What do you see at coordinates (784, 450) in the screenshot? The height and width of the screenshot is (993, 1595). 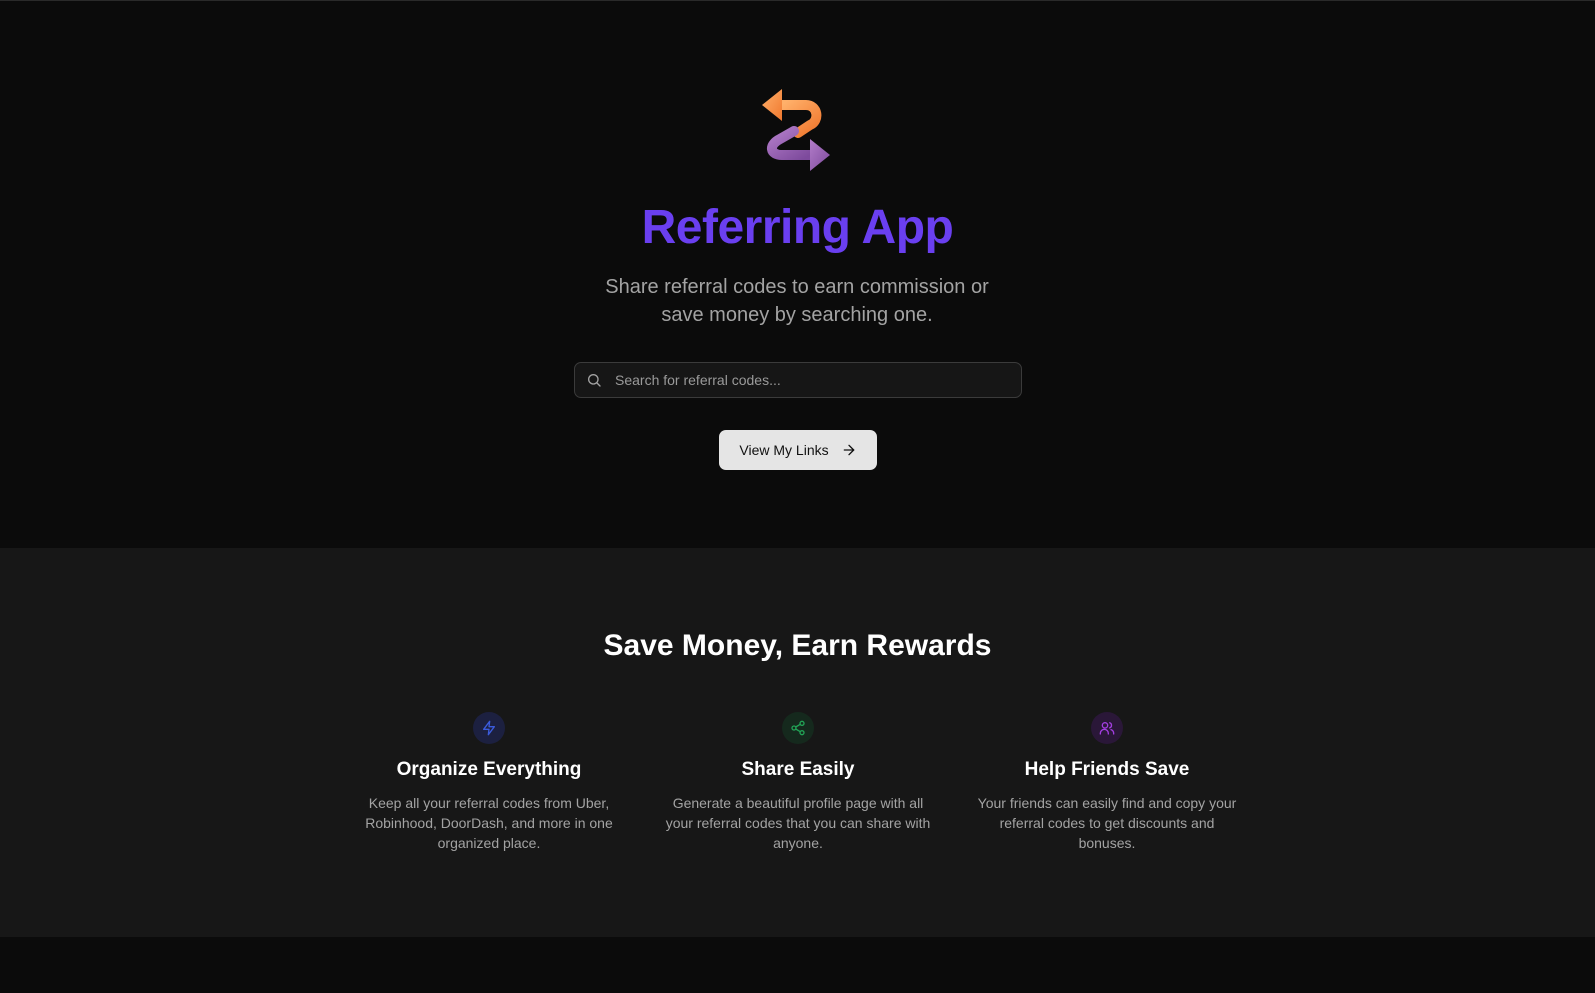 I see `view-my-links-label: View My Links` at bounding box center [784, 450].